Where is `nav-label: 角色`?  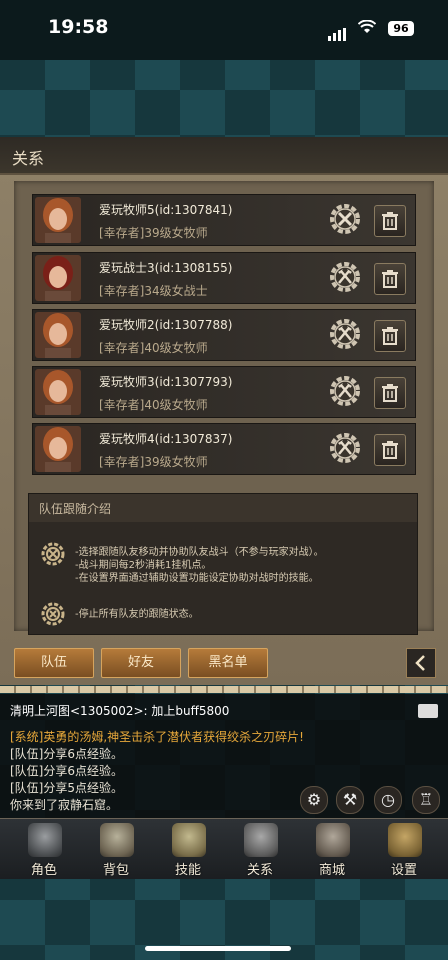 nav-label: 角色 is located at coordinates (43, 870).